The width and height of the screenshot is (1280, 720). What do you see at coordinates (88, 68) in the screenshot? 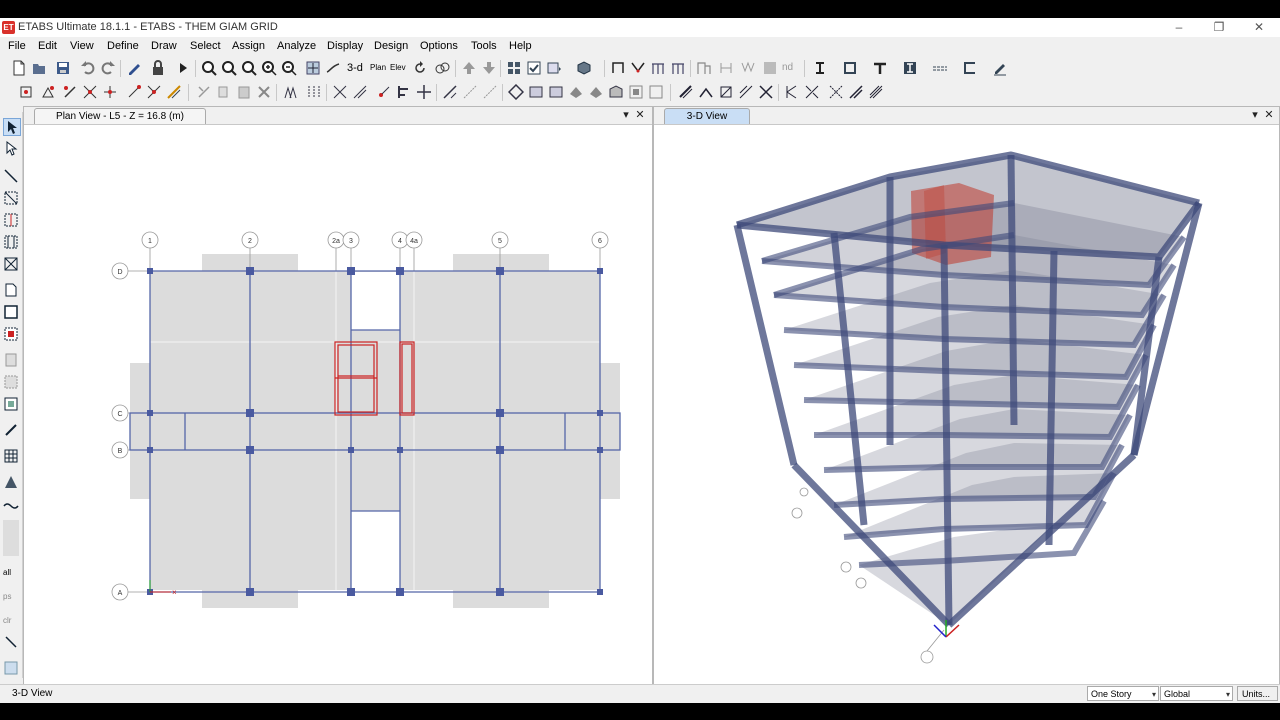
I see `undo-icon` at bounding box center [88, 68].